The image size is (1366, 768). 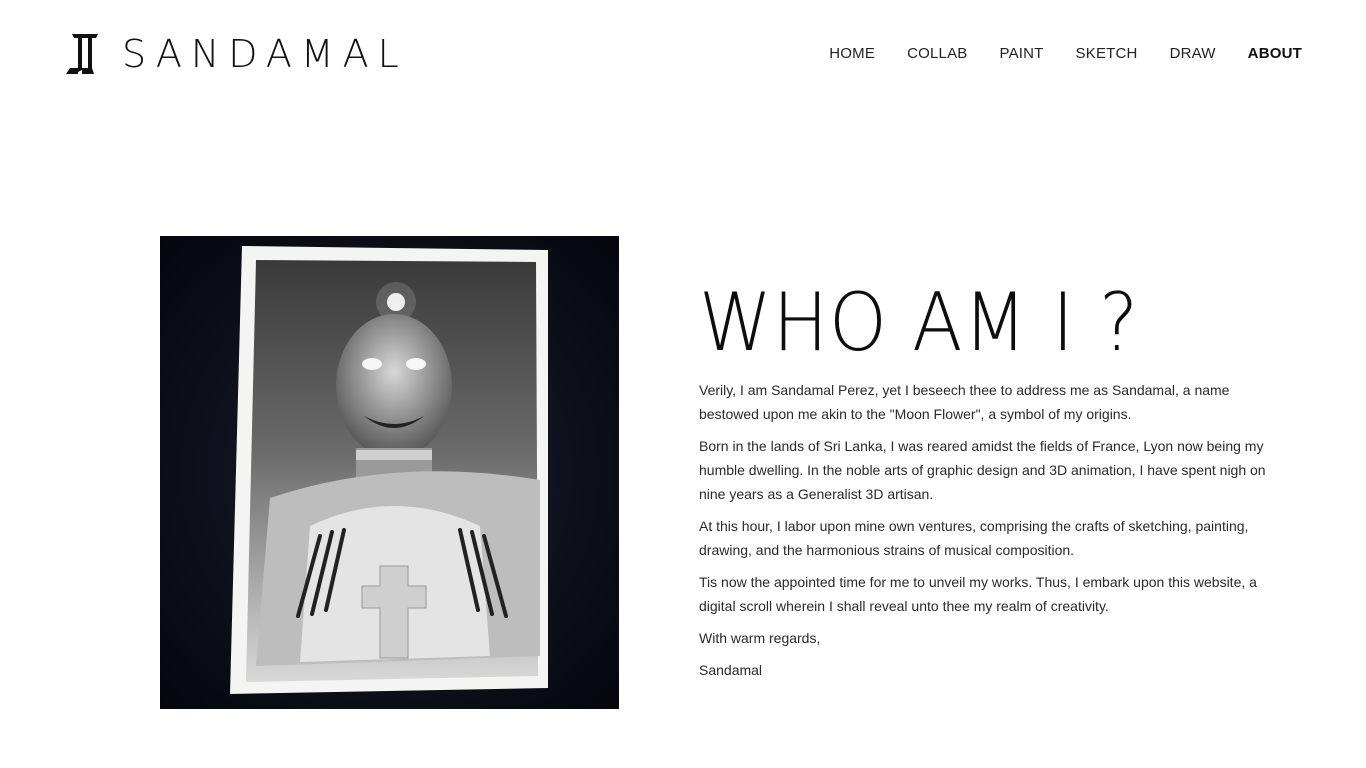 What do you see at coordinates (1107, 54) in the screenshot?
I see `nav-sketch: SKETCH` at bounding box center [1107, 54].